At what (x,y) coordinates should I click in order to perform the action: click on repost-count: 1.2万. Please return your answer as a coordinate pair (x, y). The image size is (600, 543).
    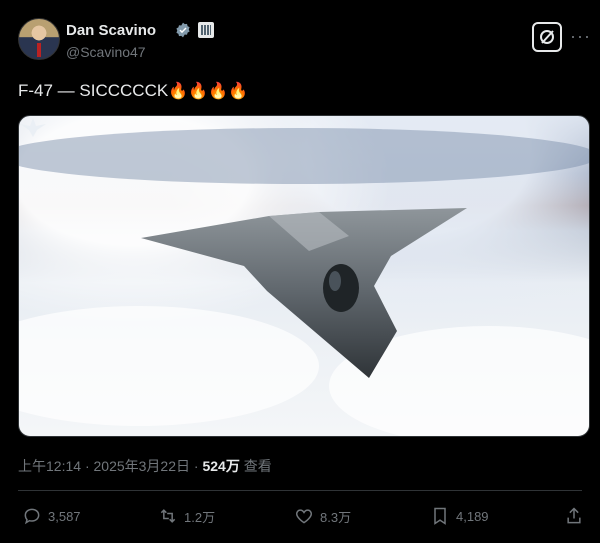
    Looking at the image, I should click on (200, 517).